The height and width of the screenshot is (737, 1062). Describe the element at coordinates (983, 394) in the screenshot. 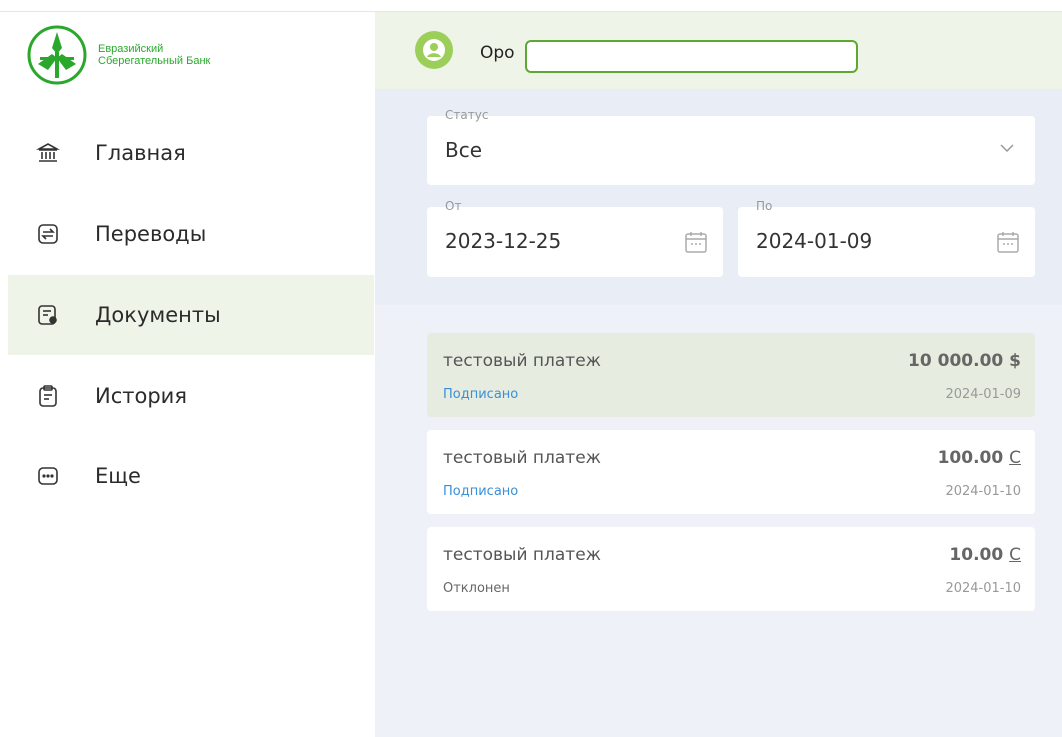

I see `payment-date: 2024-01-09` at that location.